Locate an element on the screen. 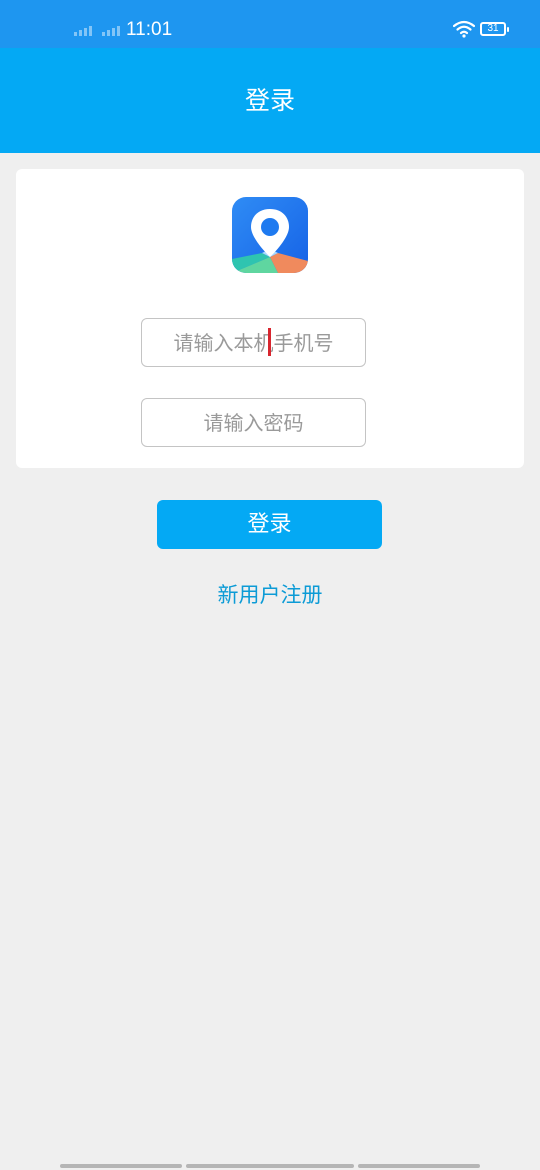 This screenshot has height=1170, width=540. app-logo is located at coordinates (270, 235).